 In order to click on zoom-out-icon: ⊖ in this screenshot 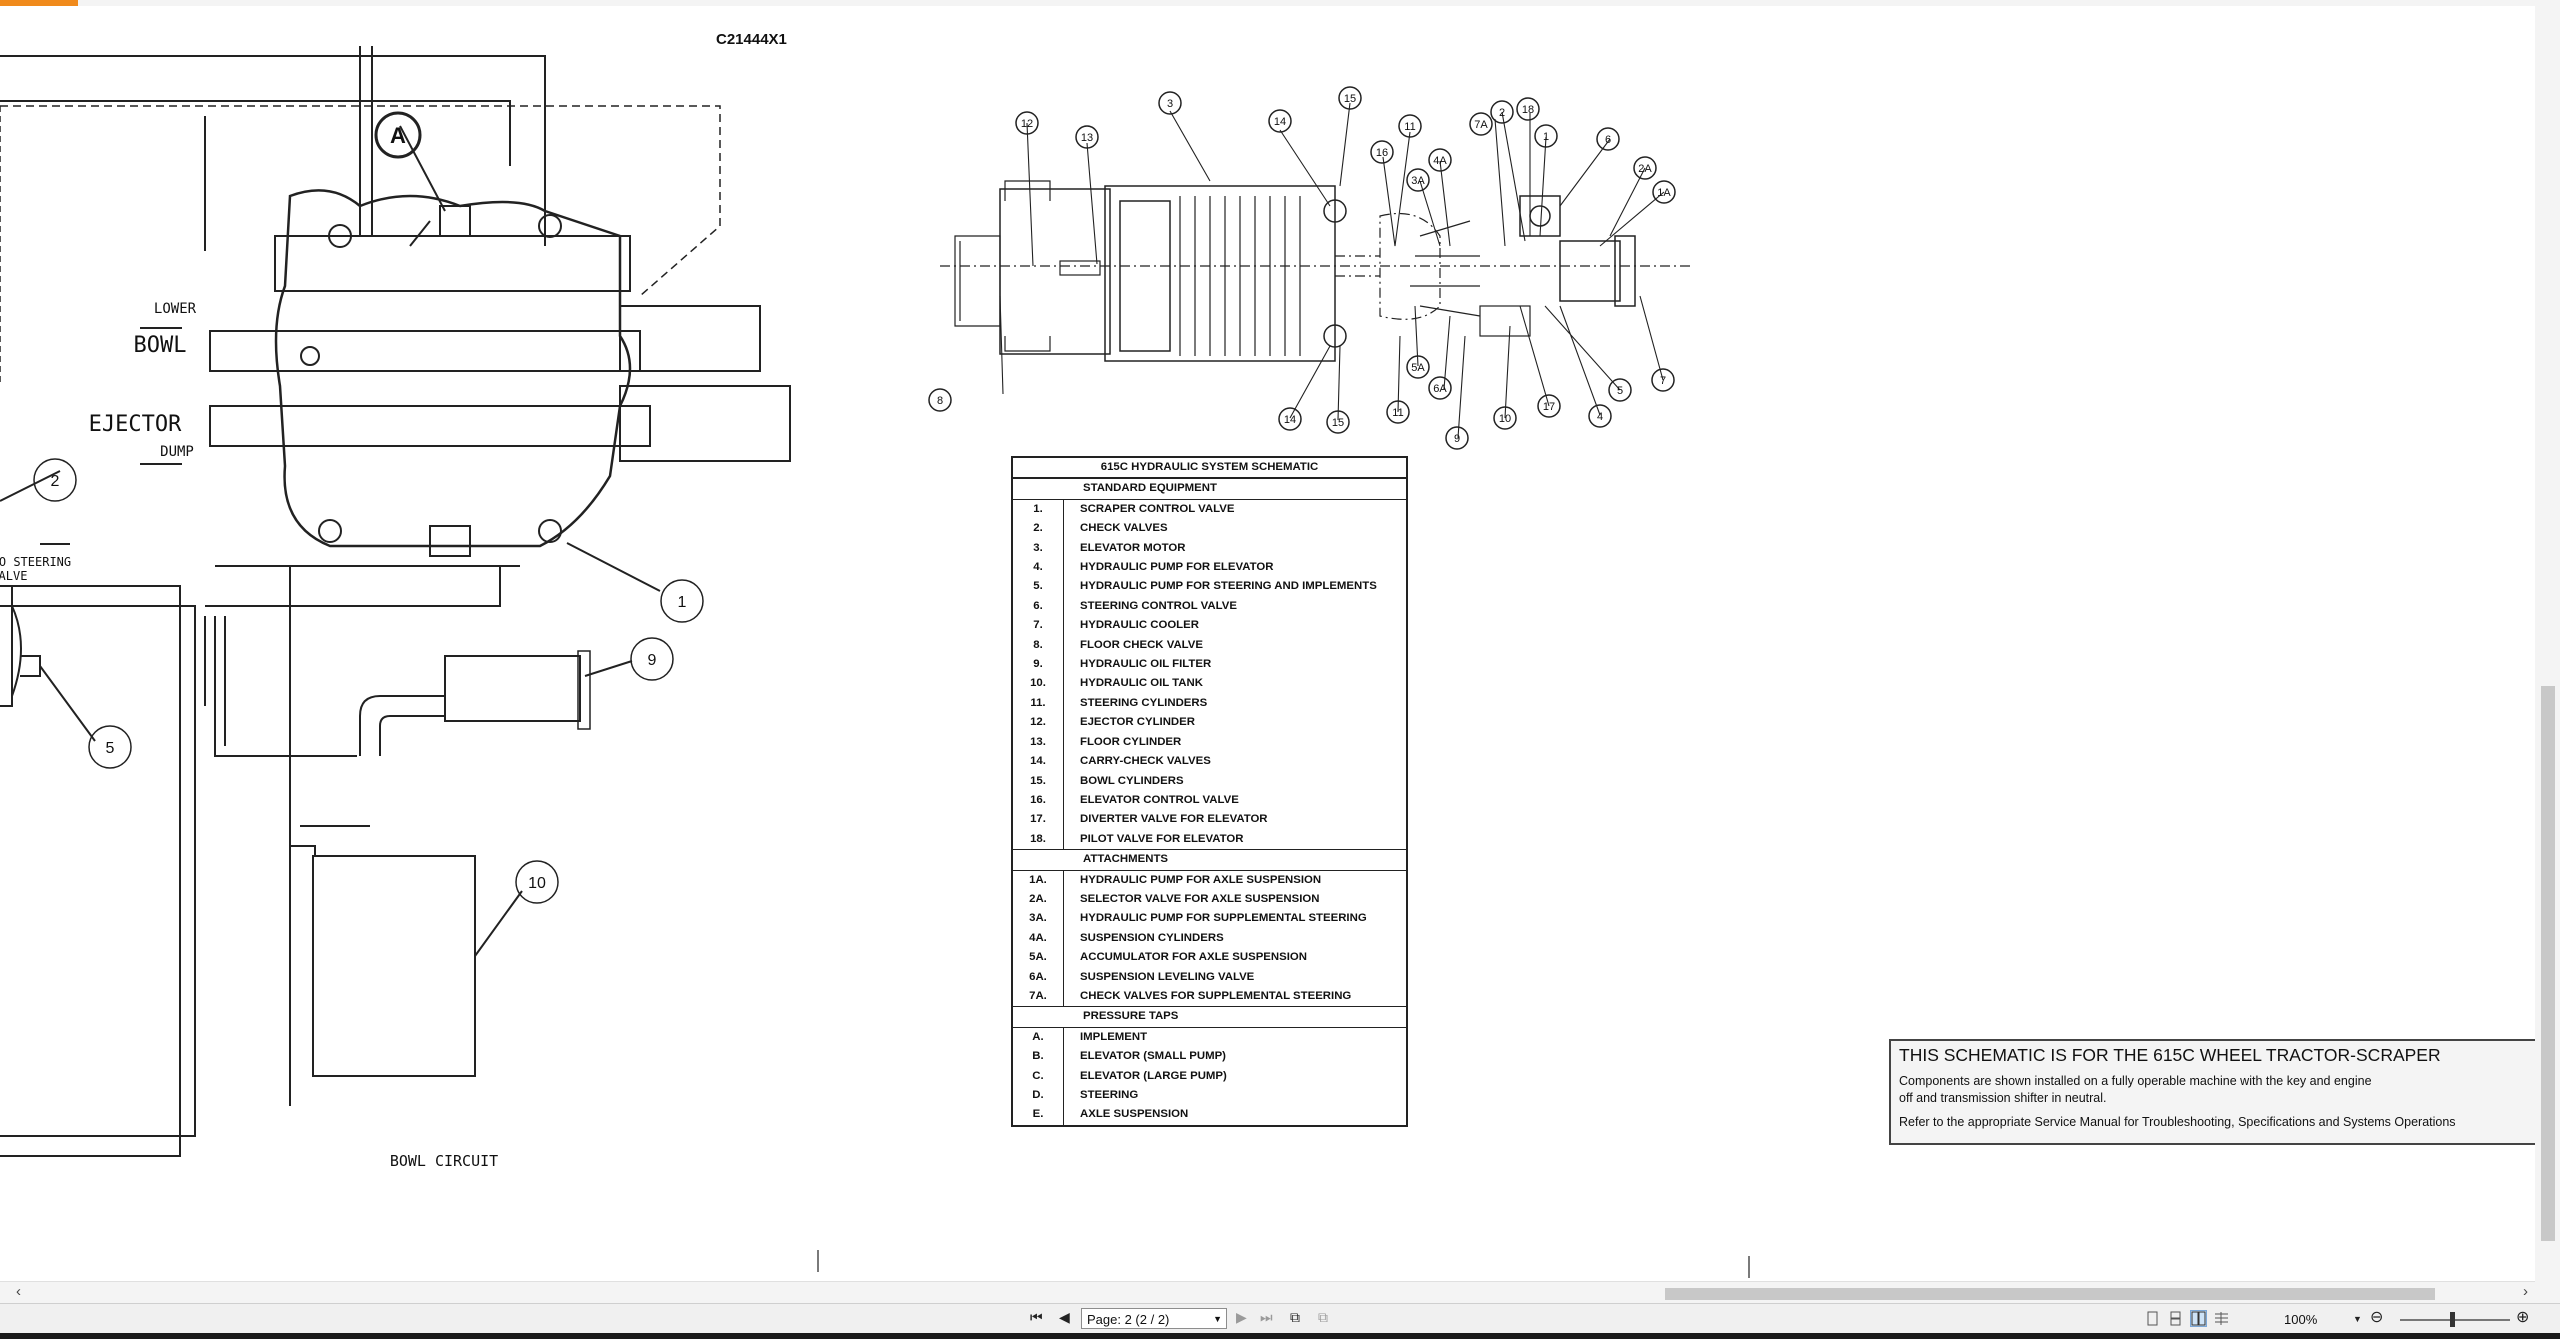, I will do `click(2376, 1317)`.